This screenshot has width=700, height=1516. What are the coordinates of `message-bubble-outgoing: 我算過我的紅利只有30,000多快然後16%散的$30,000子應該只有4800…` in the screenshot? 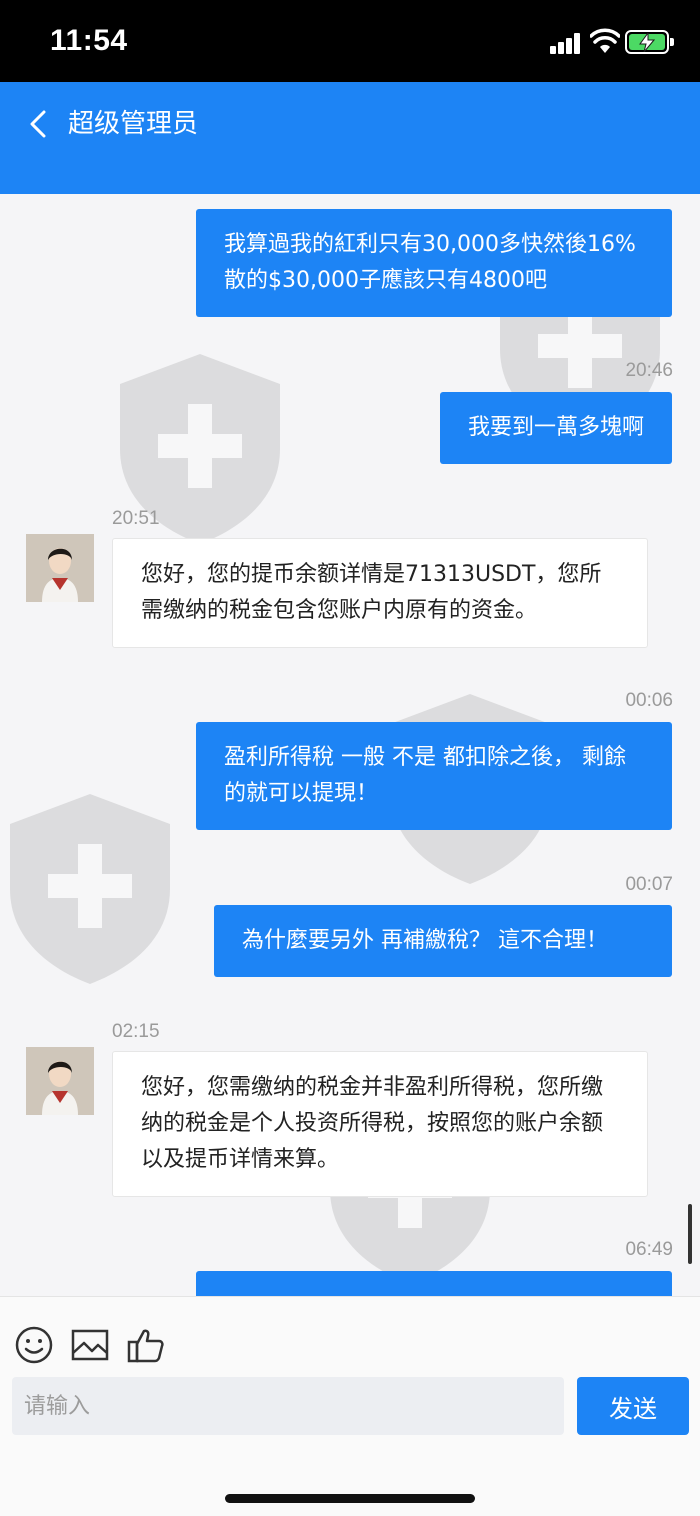 It's located at (434, 263).